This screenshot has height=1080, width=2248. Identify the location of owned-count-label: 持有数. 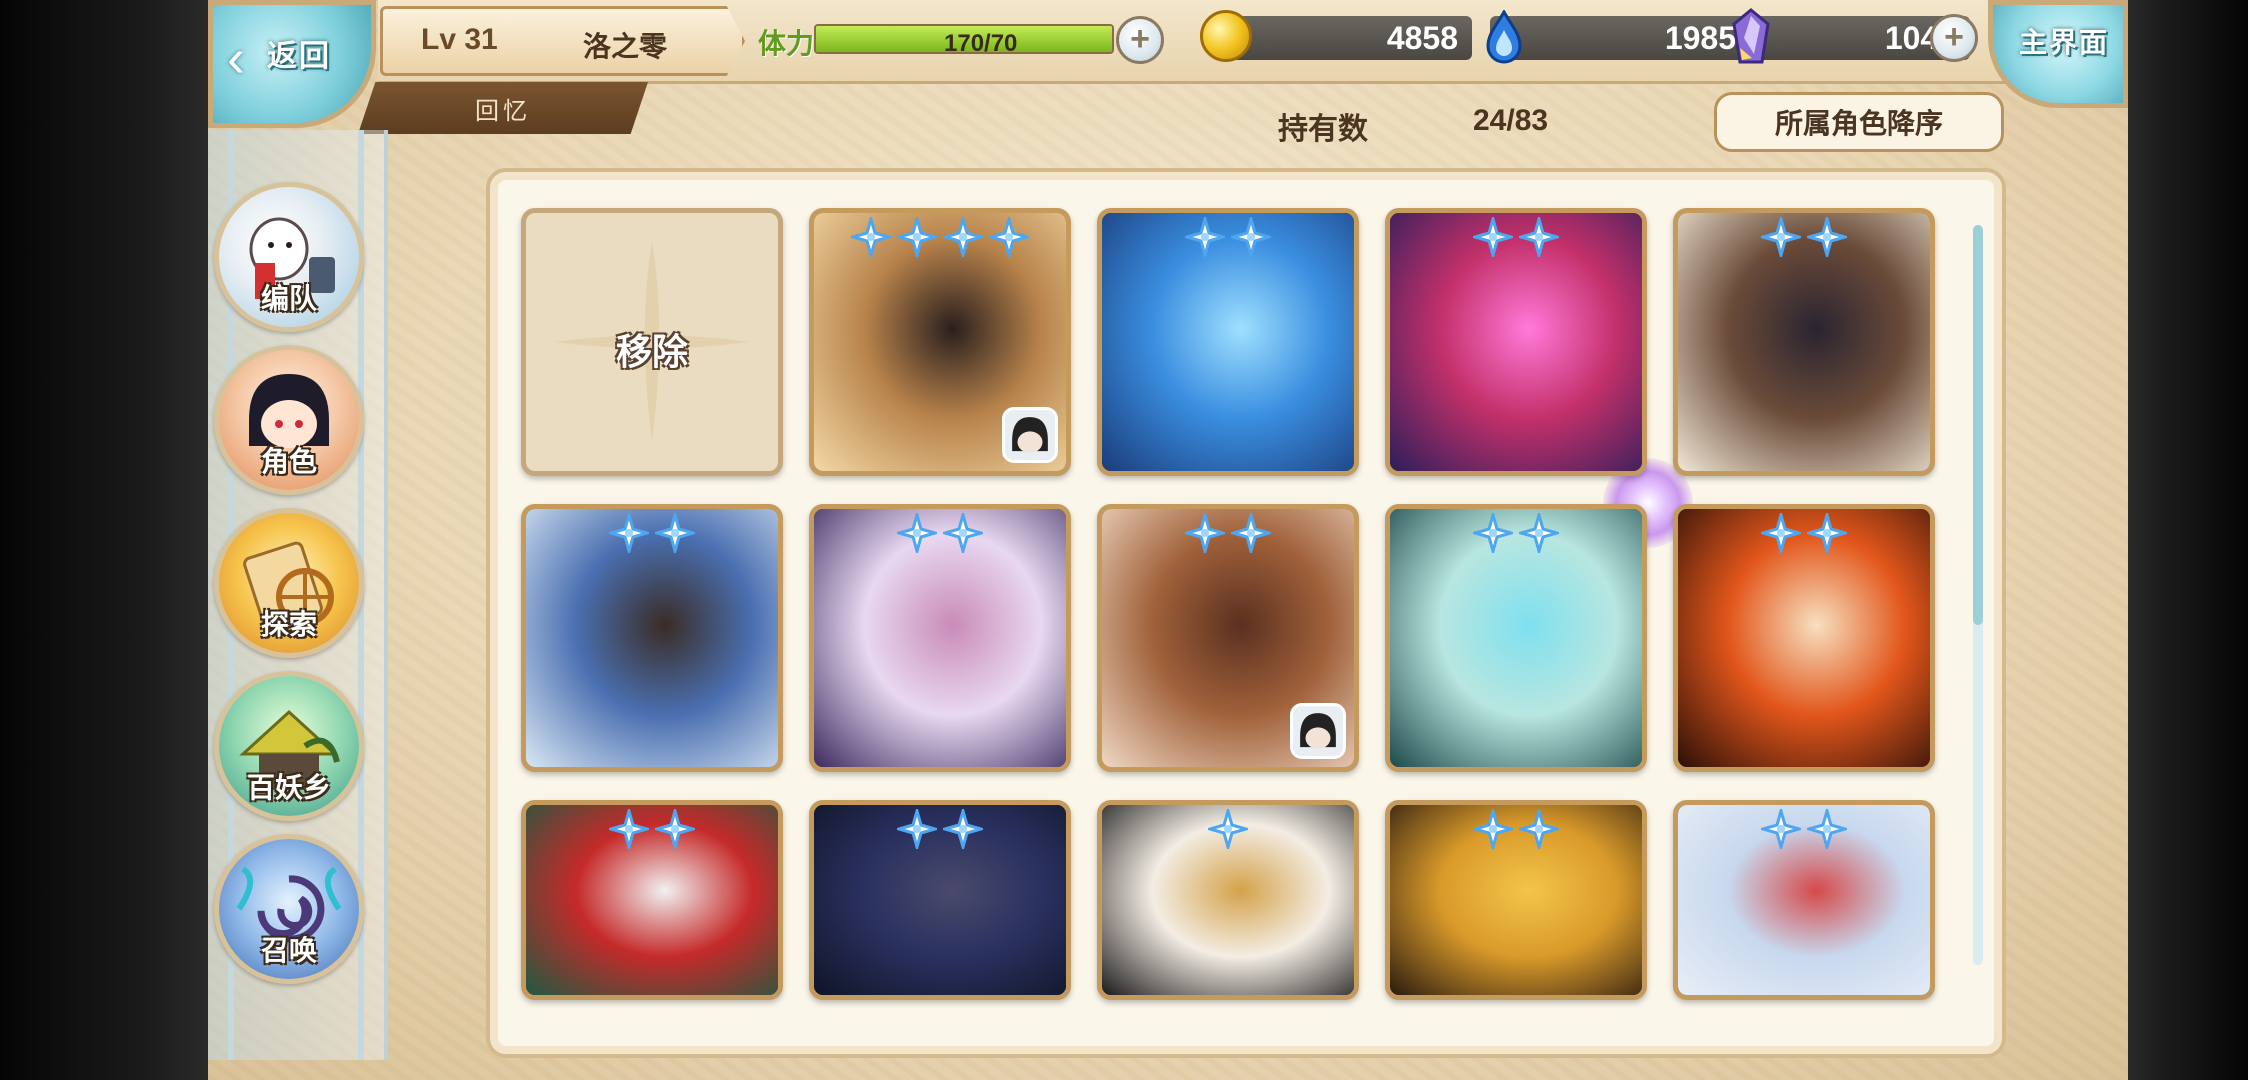
(1323, 129).